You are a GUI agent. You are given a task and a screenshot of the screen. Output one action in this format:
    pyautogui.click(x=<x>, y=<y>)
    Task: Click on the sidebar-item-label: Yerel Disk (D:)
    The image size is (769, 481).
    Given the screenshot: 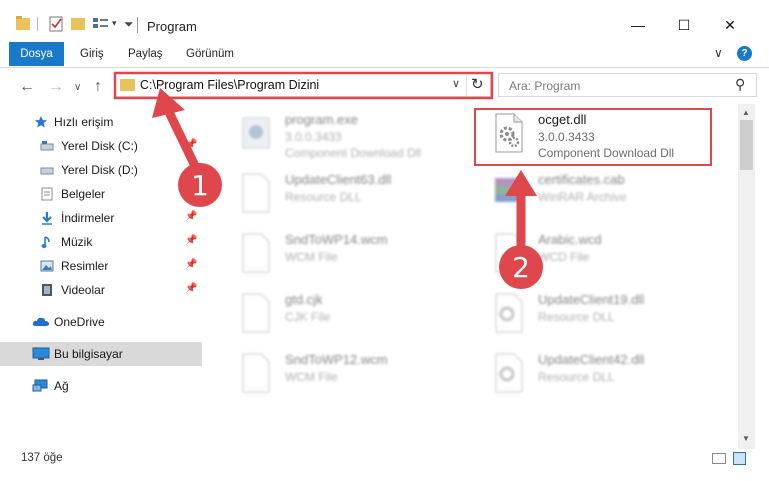 What is the action you would take?
    pyautogui.click(x=99, y=170)
    